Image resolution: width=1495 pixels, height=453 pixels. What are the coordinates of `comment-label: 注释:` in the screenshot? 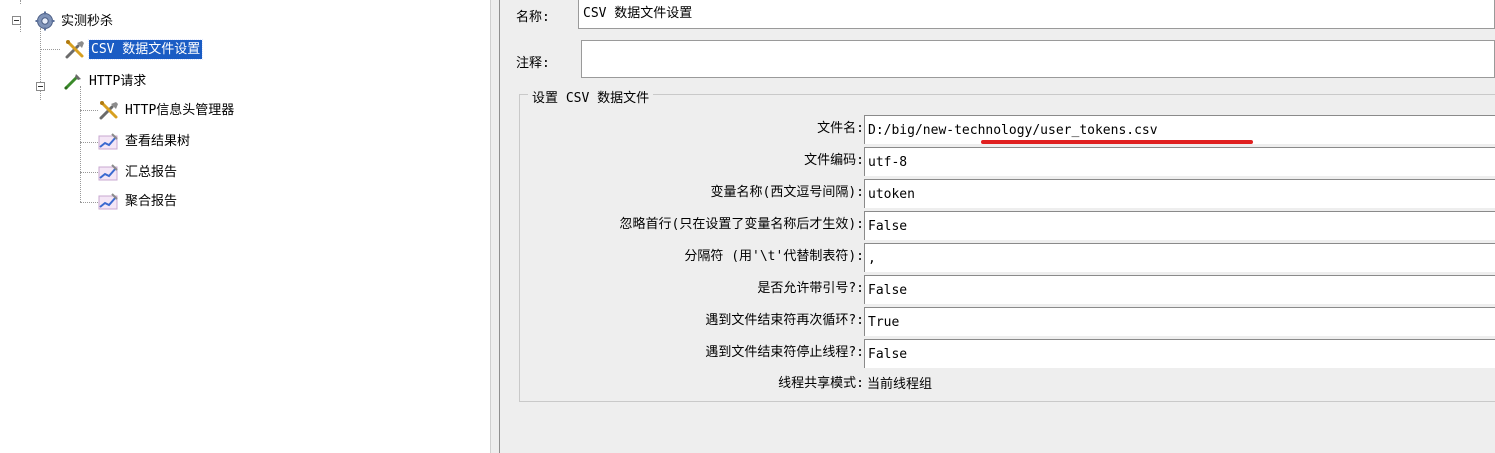 It's located at (533, 63).